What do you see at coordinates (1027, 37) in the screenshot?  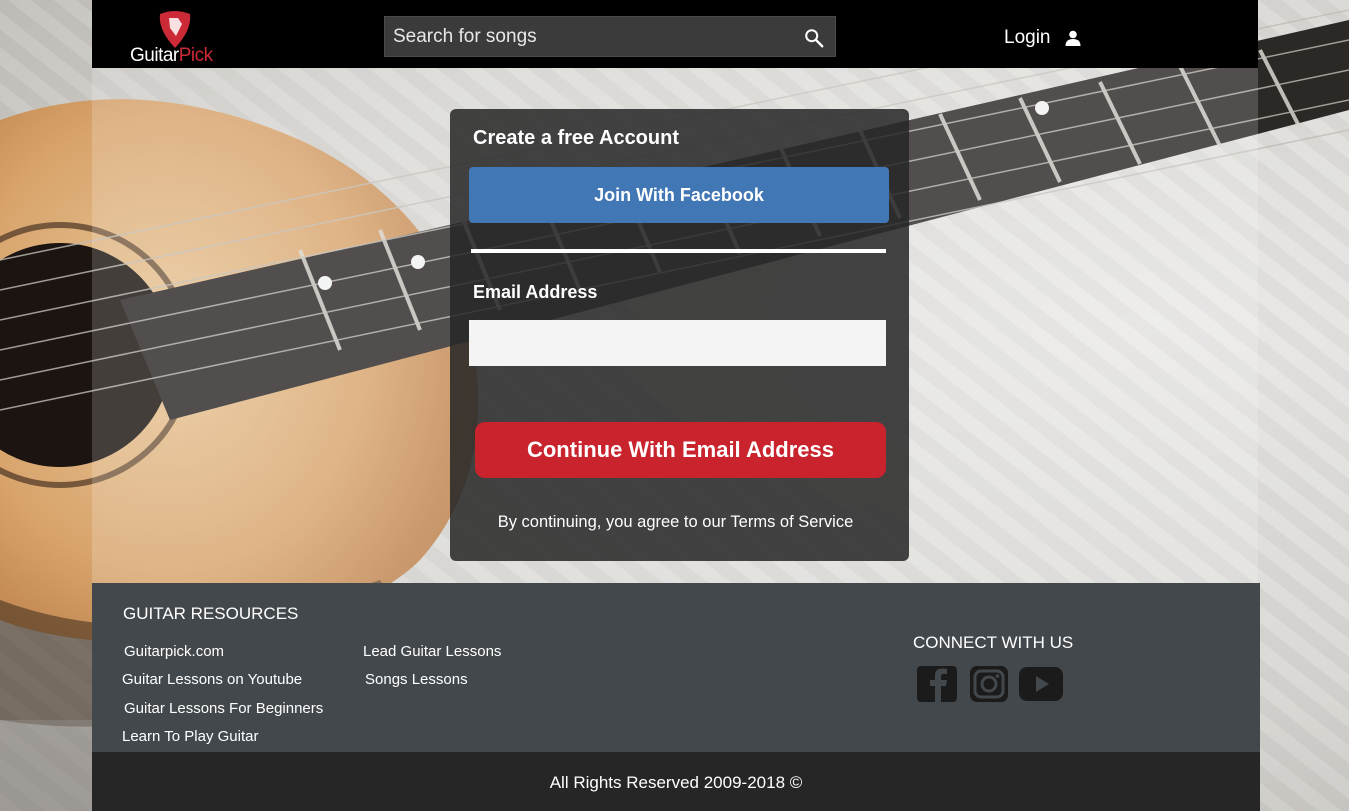 I see `login-label: Login` at bounding box center [1027, 37].